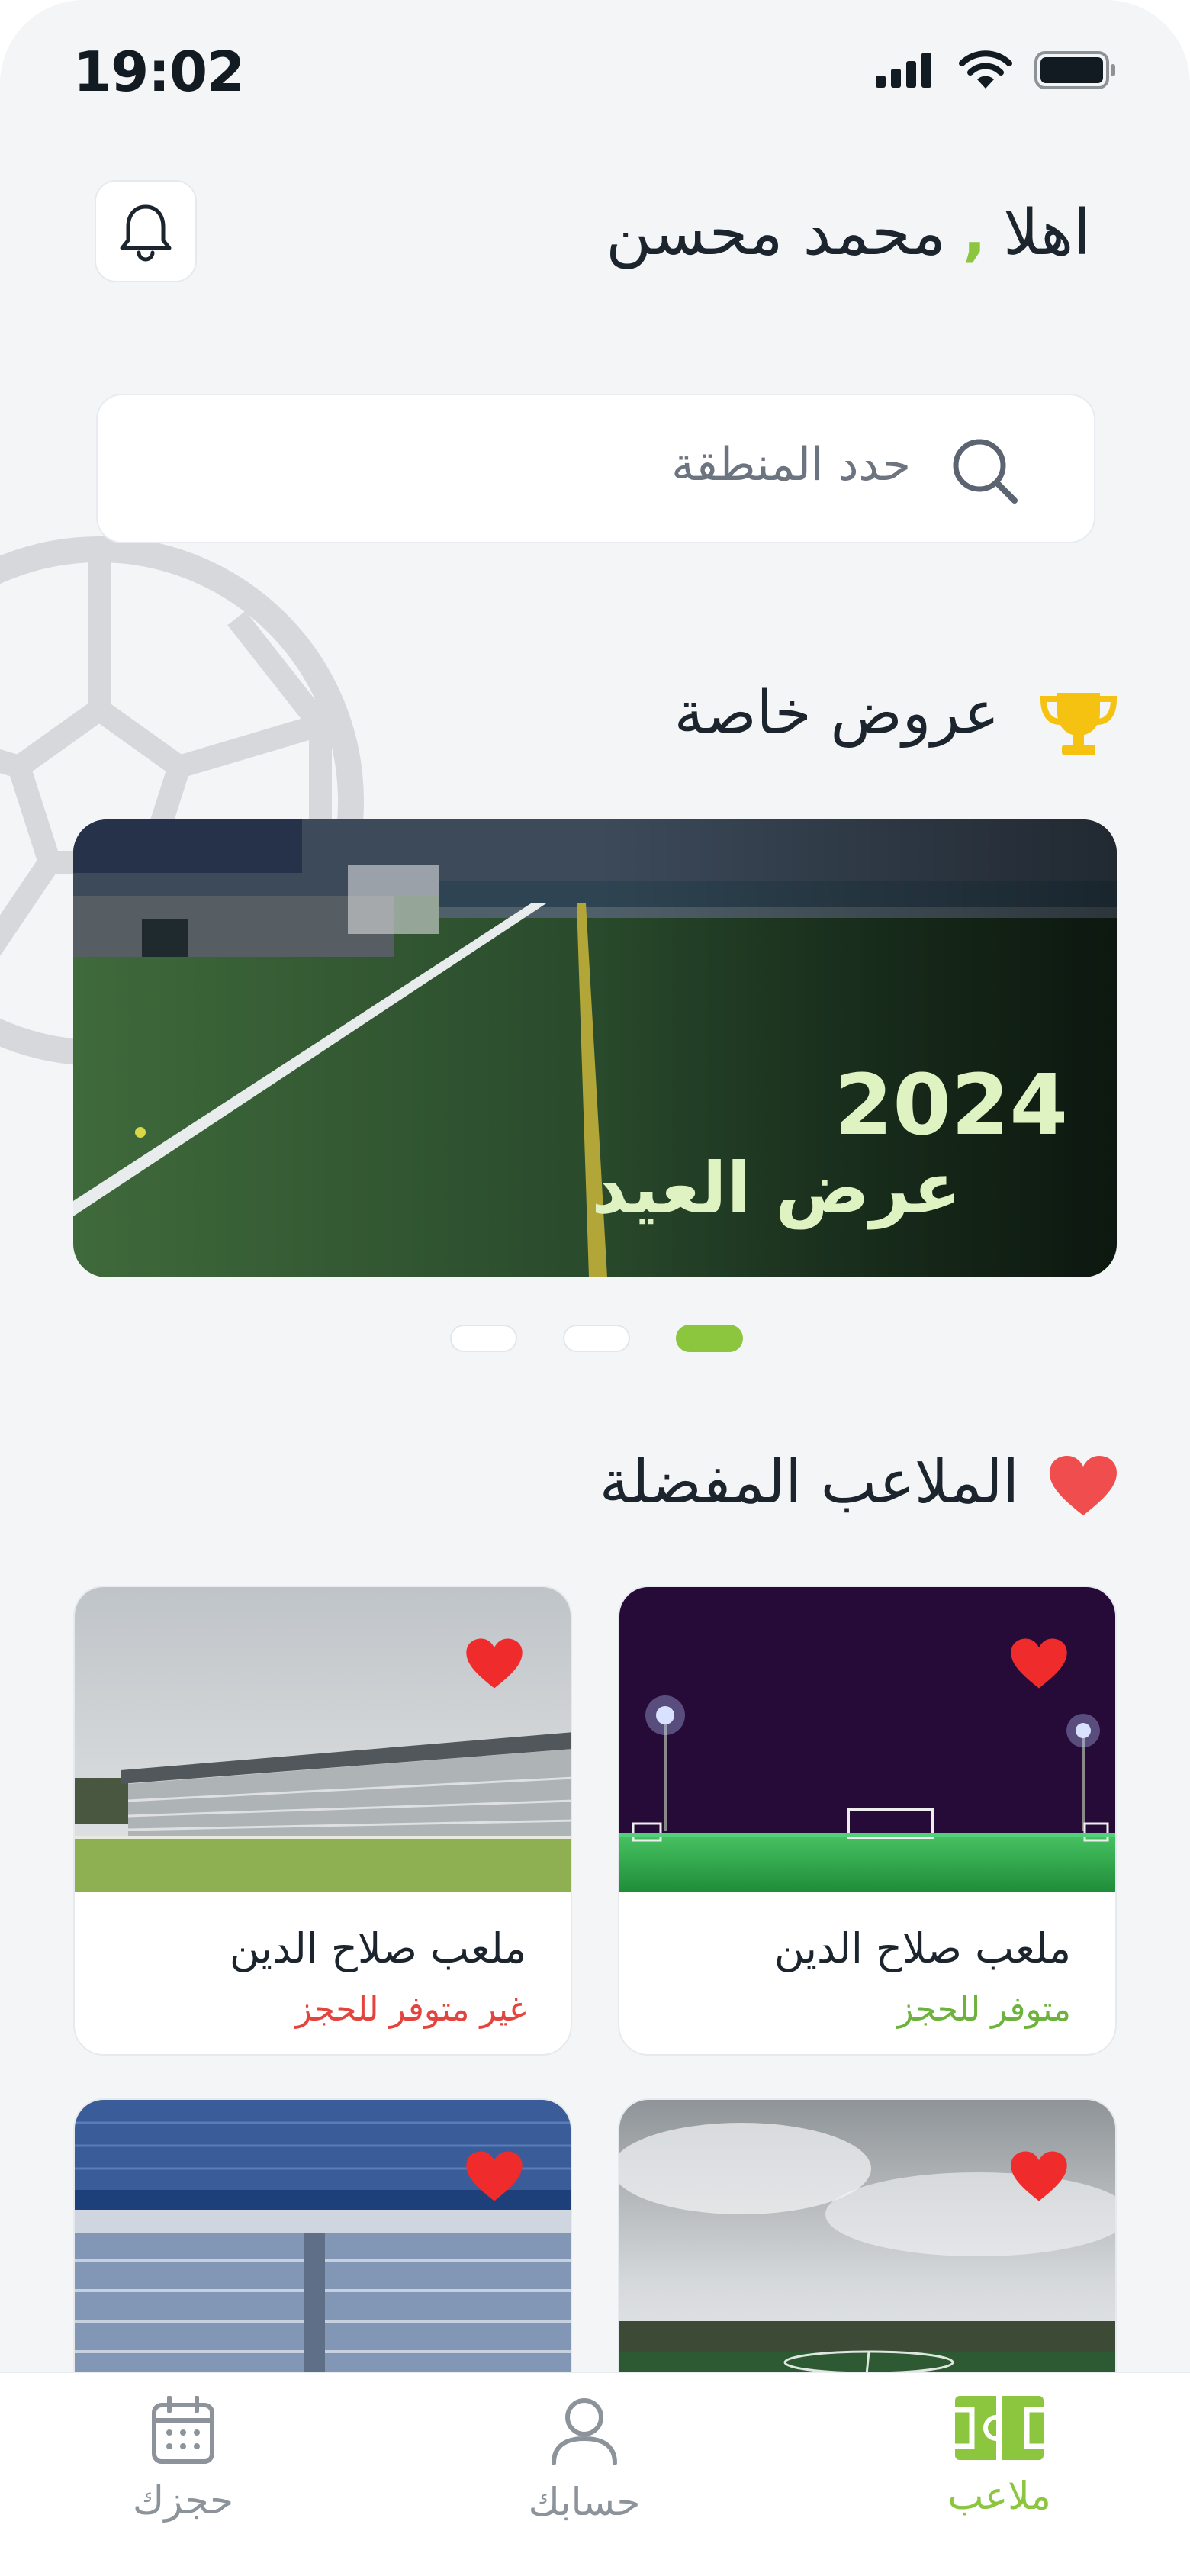  I want to click on stadium-card: ملعب صلاح الدين متوفر للحجز, so click(867, 1821).